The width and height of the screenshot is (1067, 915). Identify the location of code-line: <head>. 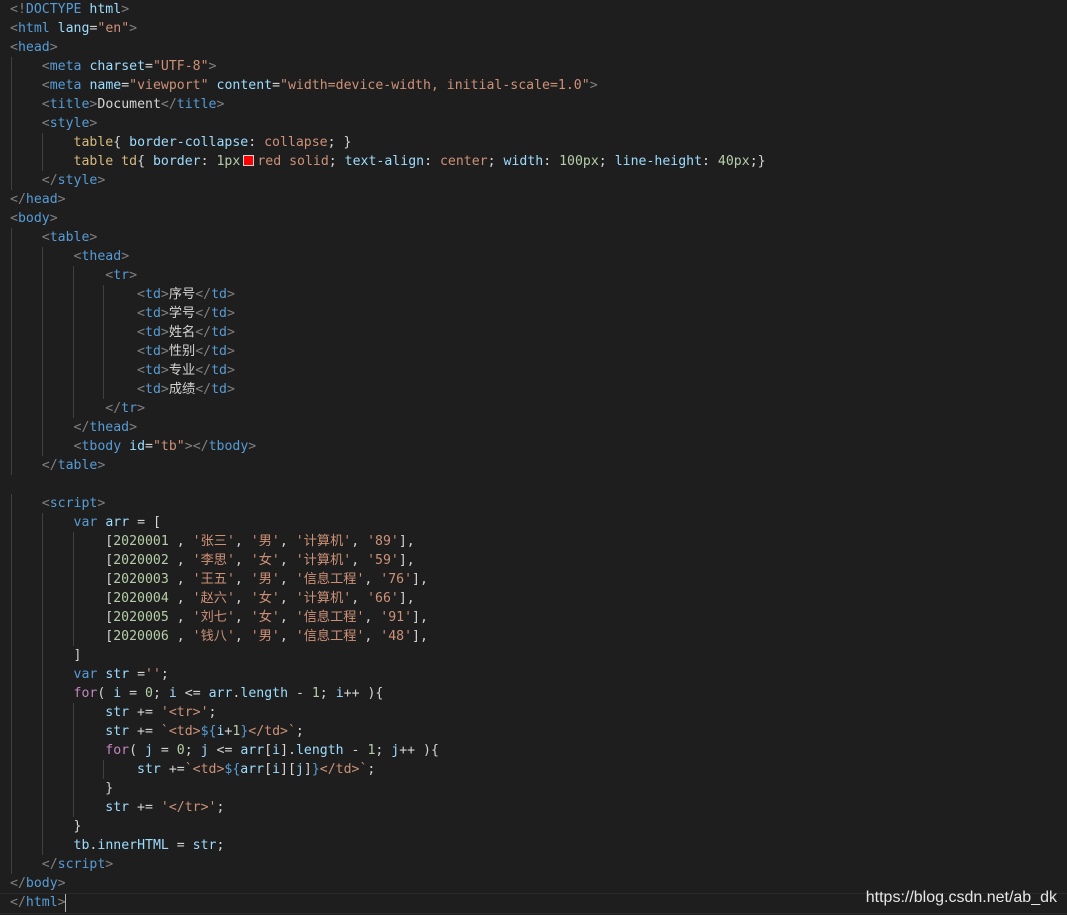
(538, 47).